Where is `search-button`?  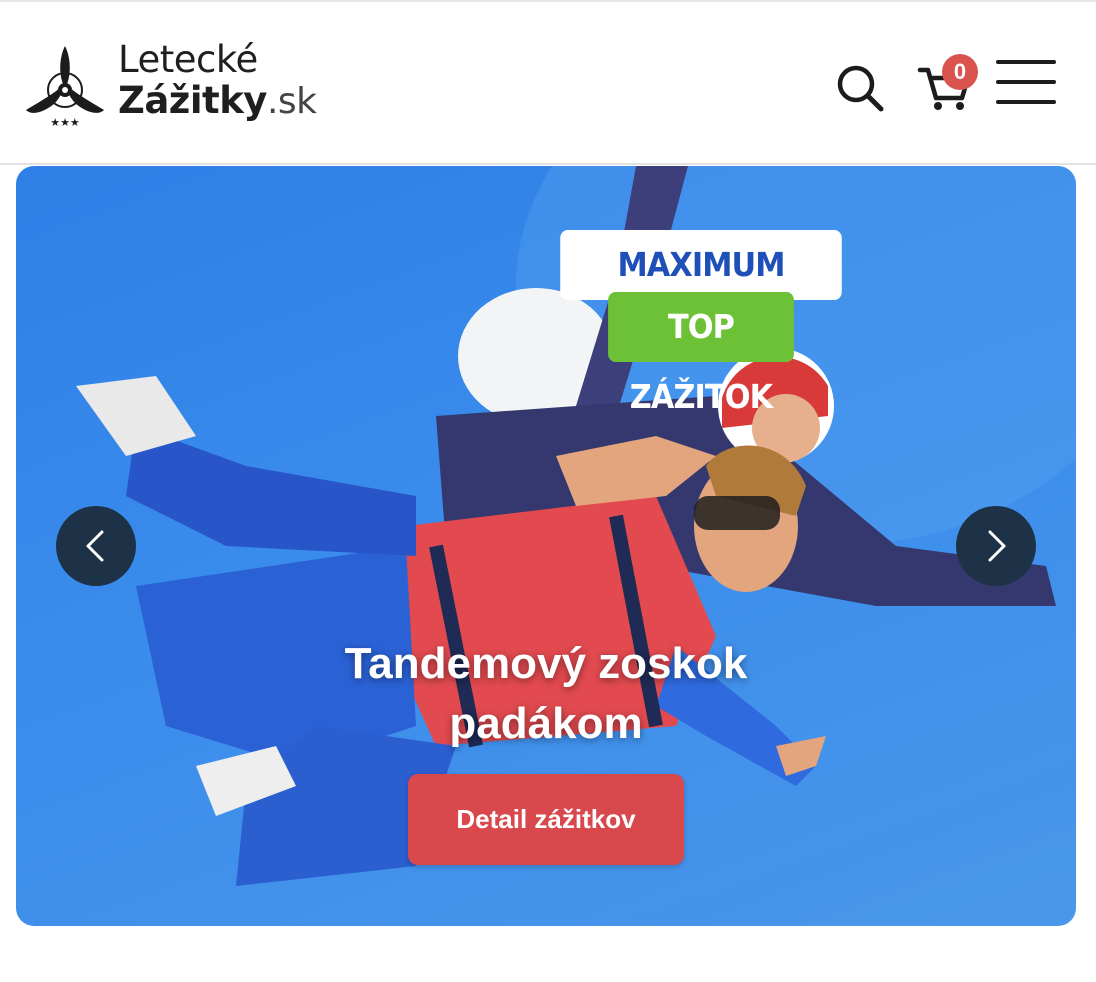 search-button is located at coordinates (860, 88).